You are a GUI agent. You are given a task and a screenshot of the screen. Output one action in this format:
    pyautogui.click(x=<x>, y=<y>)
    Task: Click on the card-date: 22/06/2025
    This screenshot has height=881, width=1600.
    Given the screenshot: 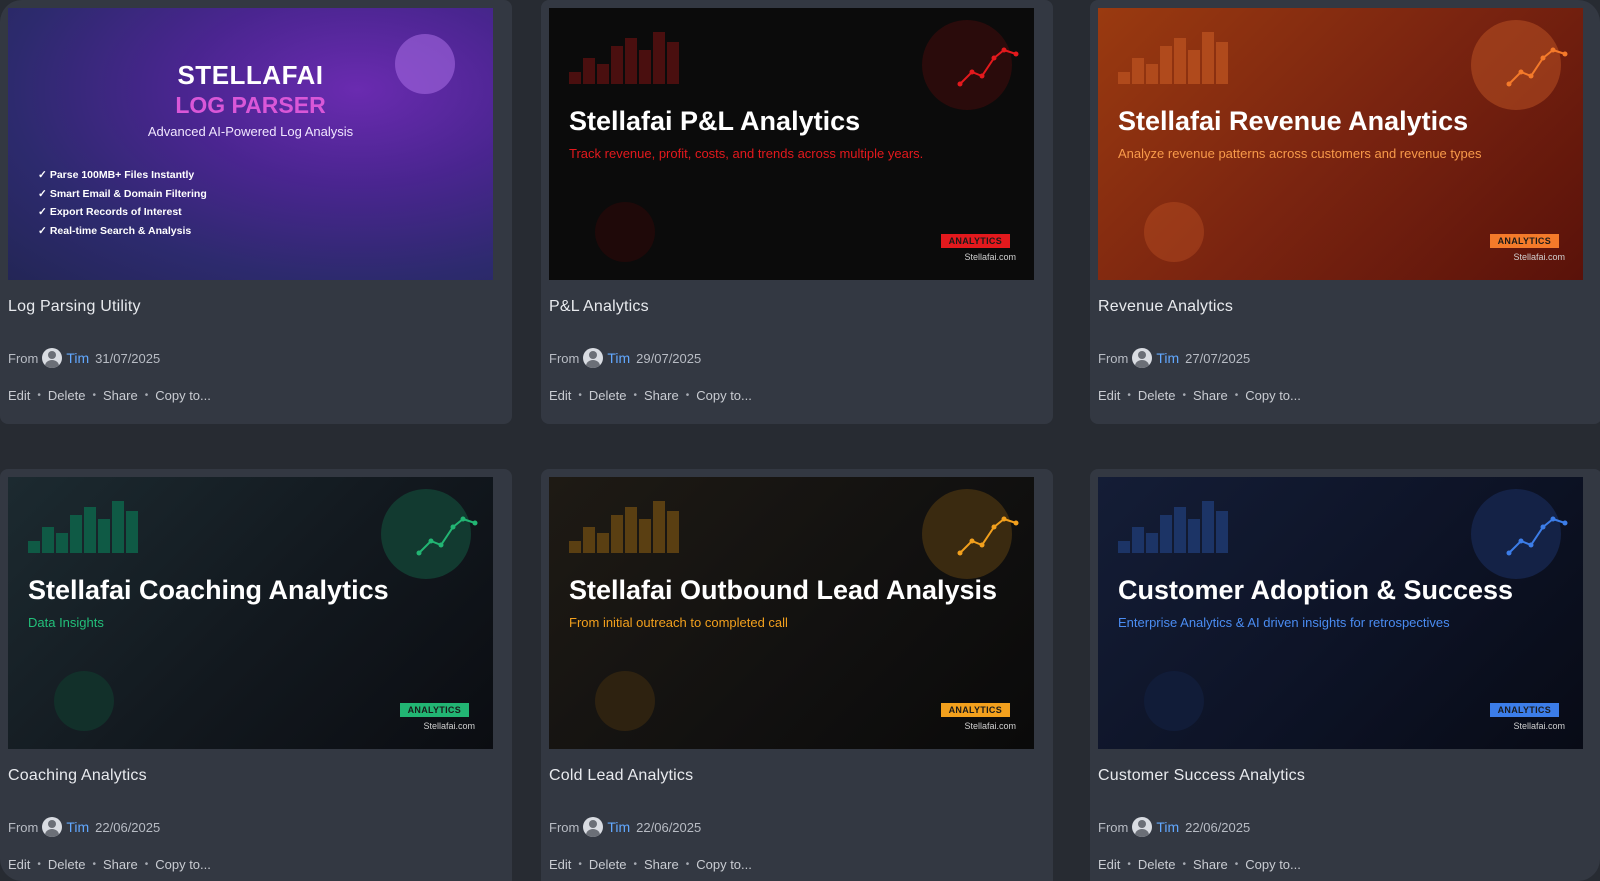 What is the action you would take?
    pyautogui.click(x=669, y=827)
    